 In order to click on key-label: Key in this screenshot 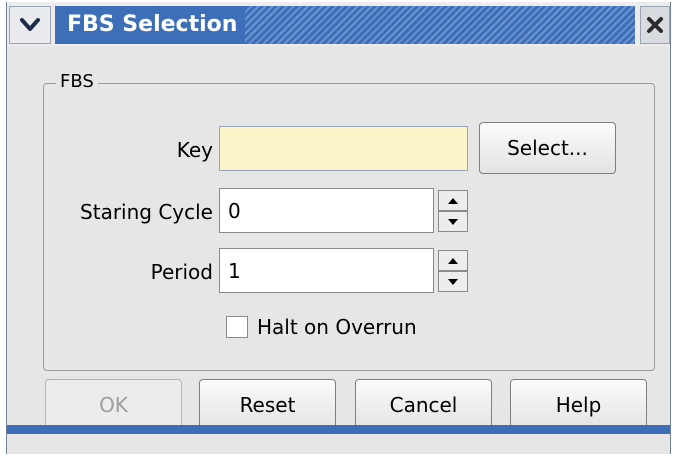, I will do `click(194, 150)`.